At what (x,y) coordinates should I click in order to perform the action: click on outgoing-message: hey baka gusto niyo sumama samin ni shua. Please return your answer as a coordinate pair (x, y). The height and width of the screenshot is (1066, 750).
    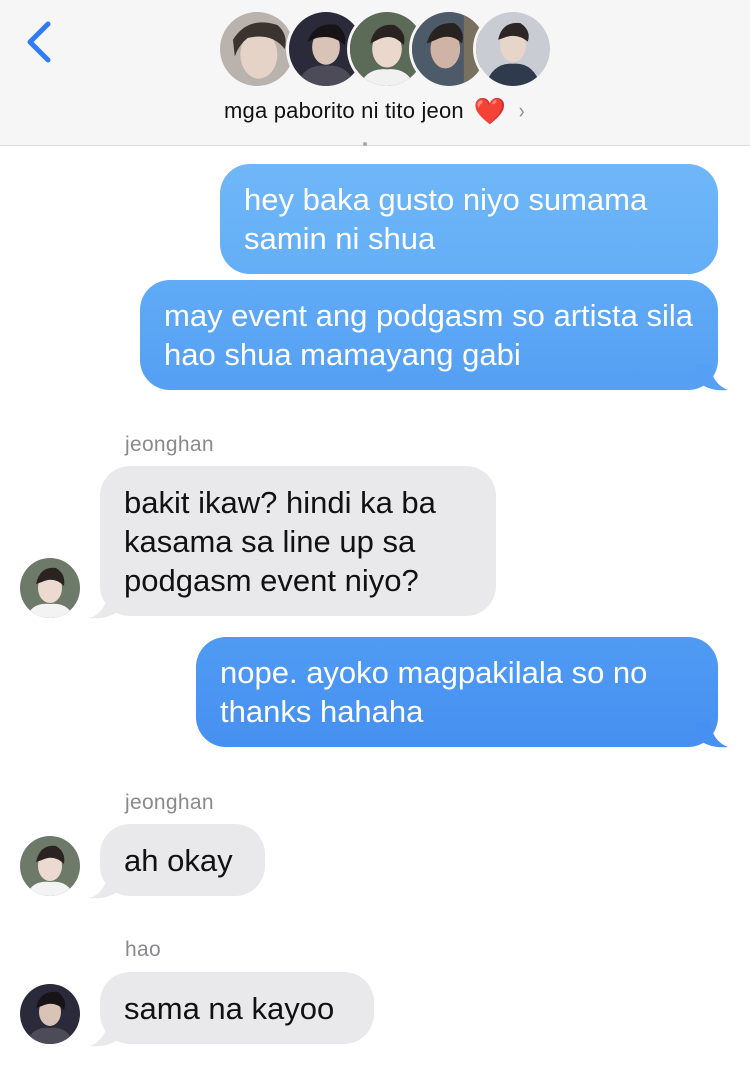
    Looking at the image, I should click on (469, 219).